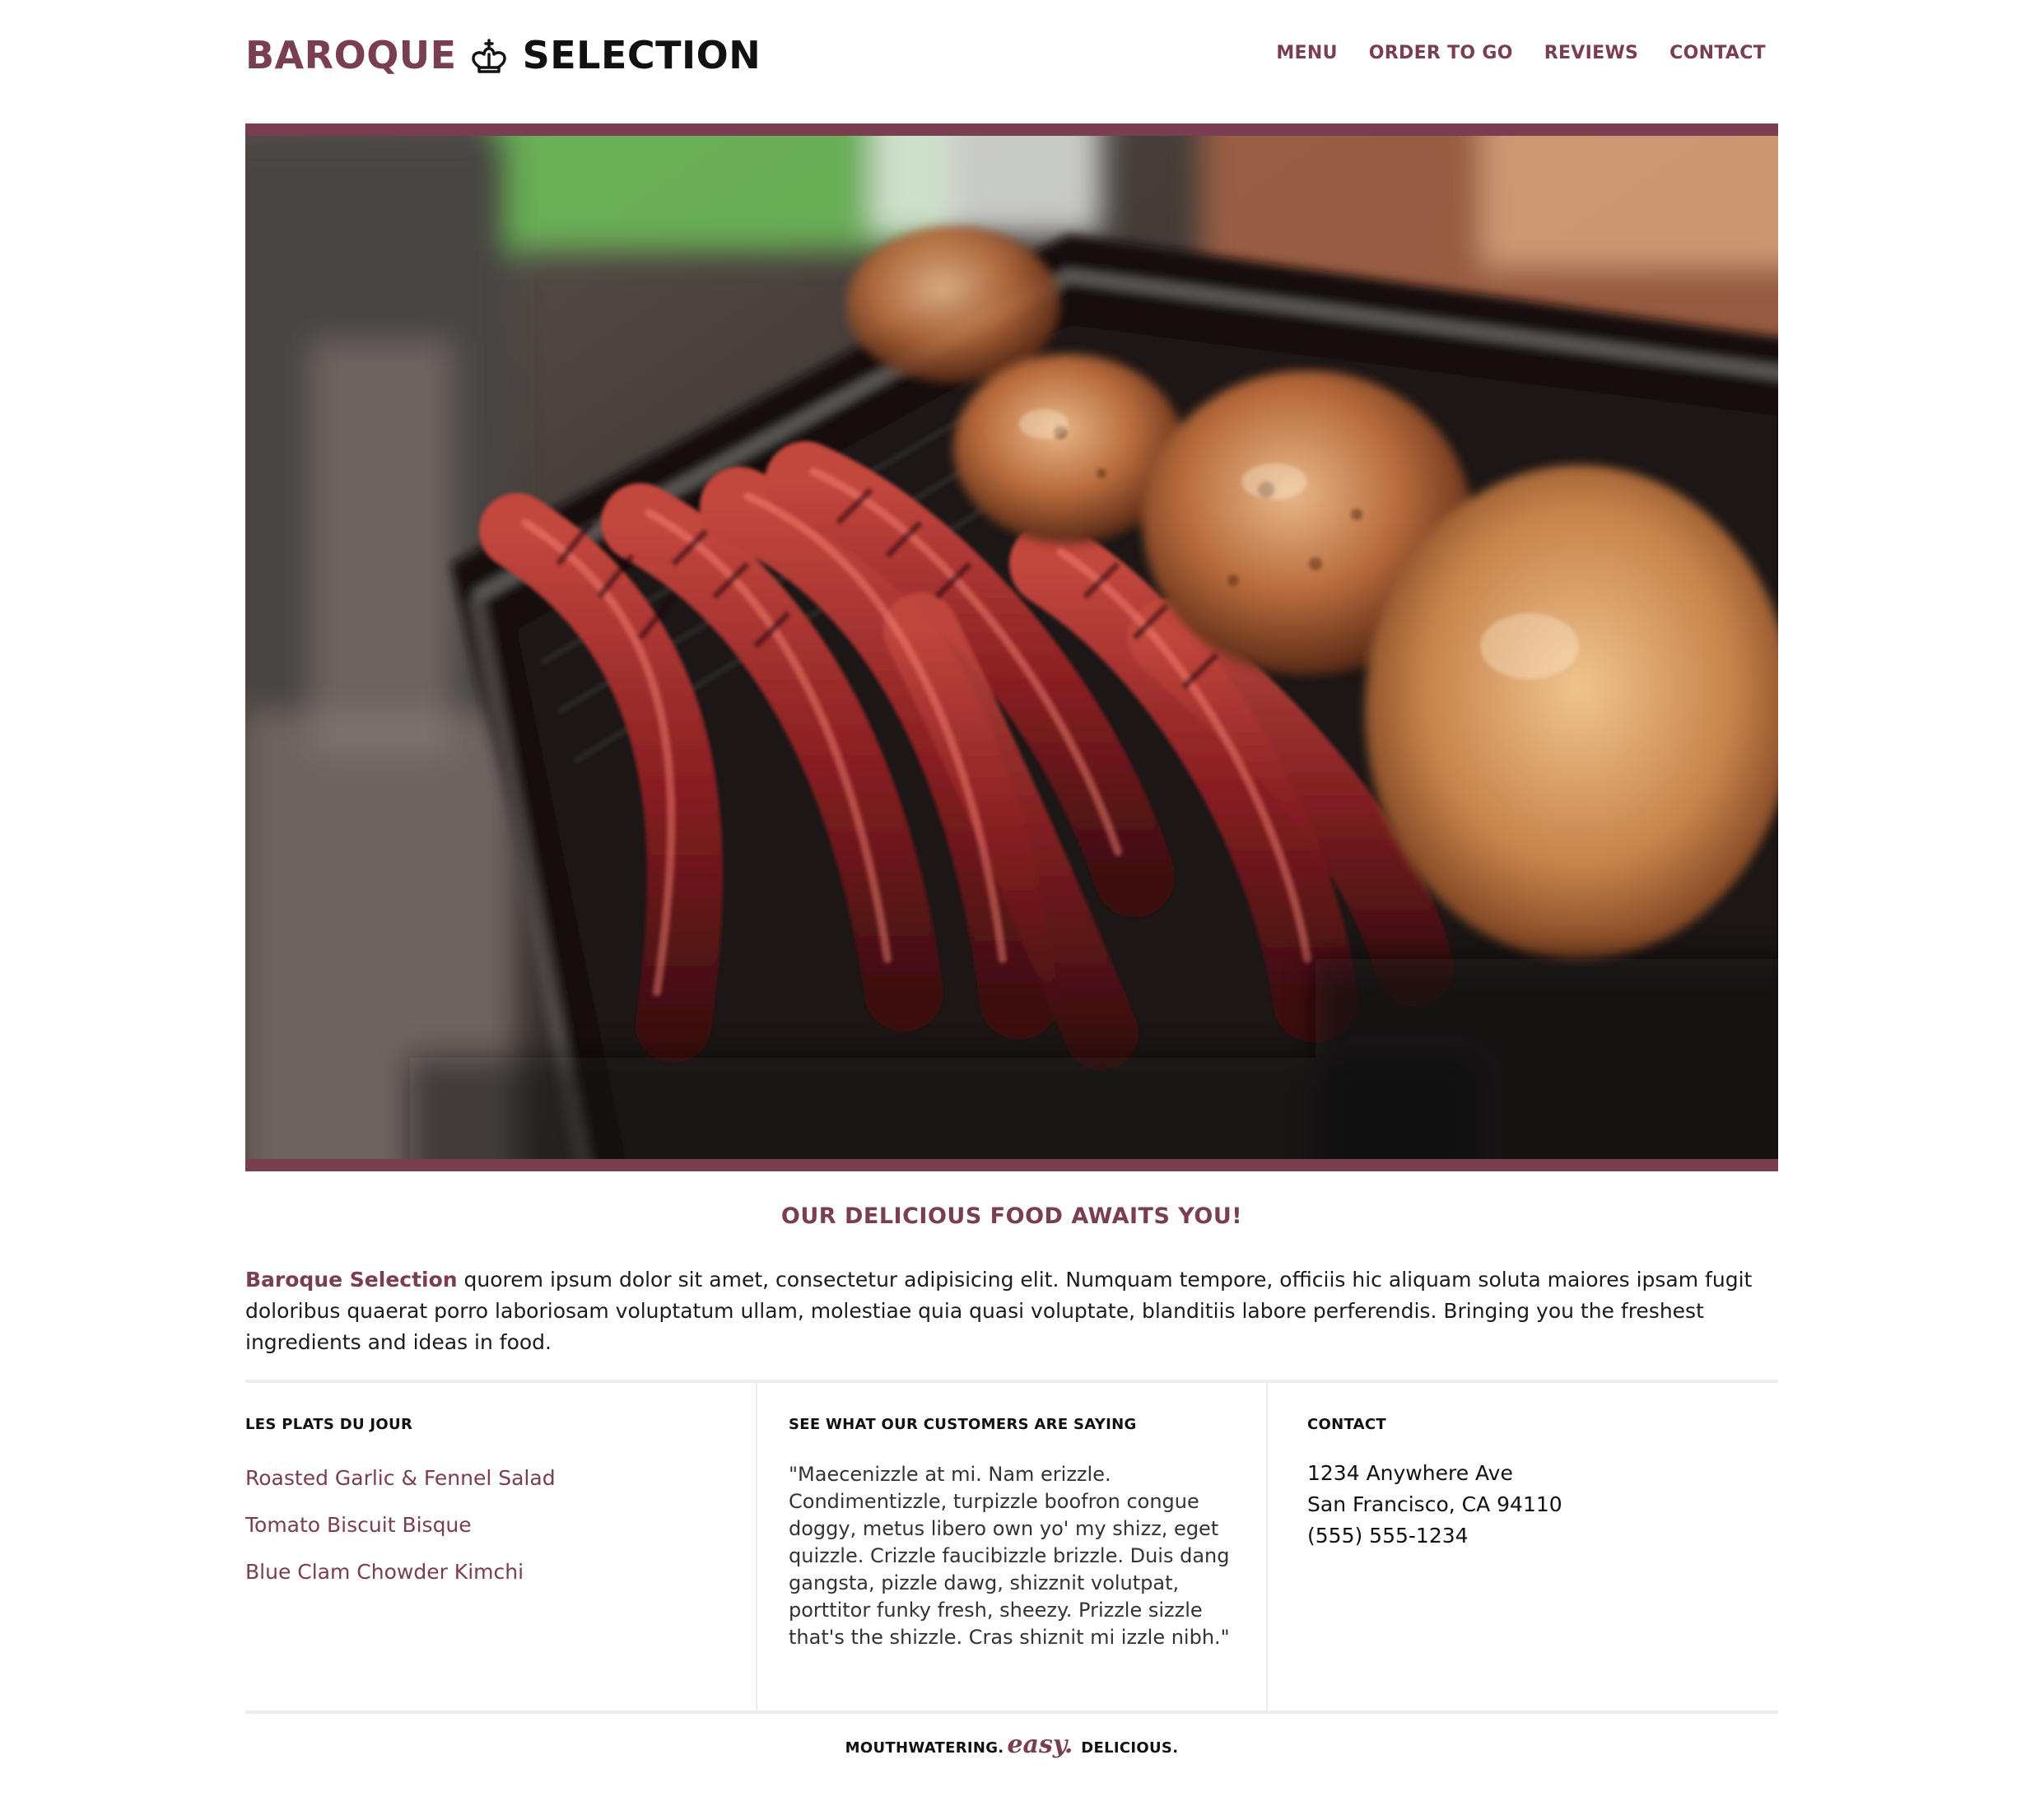 The height and width of the screenshot is (1820, 2021). What do you see at coordinates (924, 1748) in the screenshot?
I see `footer-word-mouthwatering: MOUTHWATERING.` at bounding box center [924, 1748].